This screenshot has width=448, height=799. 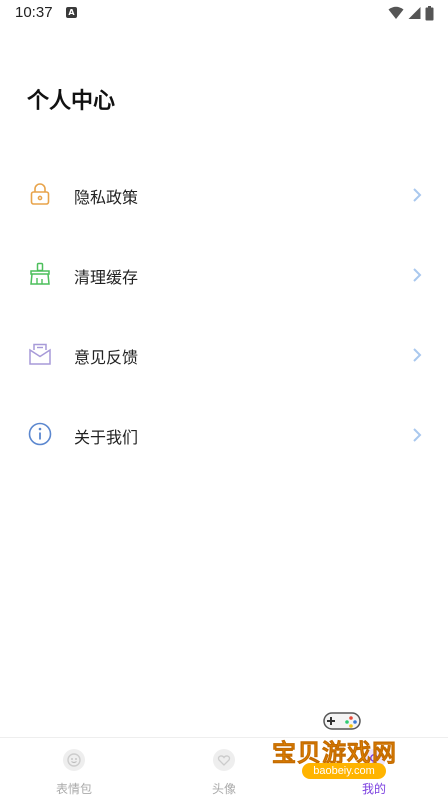 What do you see at coordinates (414, 13) in the screenshot?
I see `cellular-signal-icon` at bounding box center [414, 13].